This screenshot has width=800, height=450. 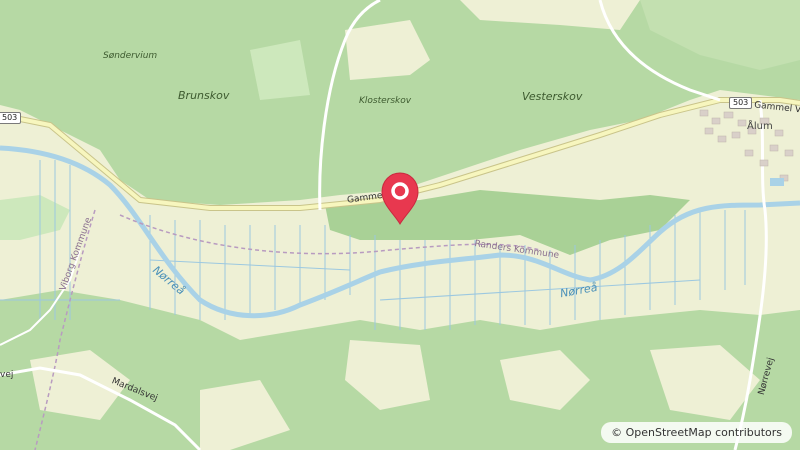 I want to click on clearing-area, so click(x=280, y=70).